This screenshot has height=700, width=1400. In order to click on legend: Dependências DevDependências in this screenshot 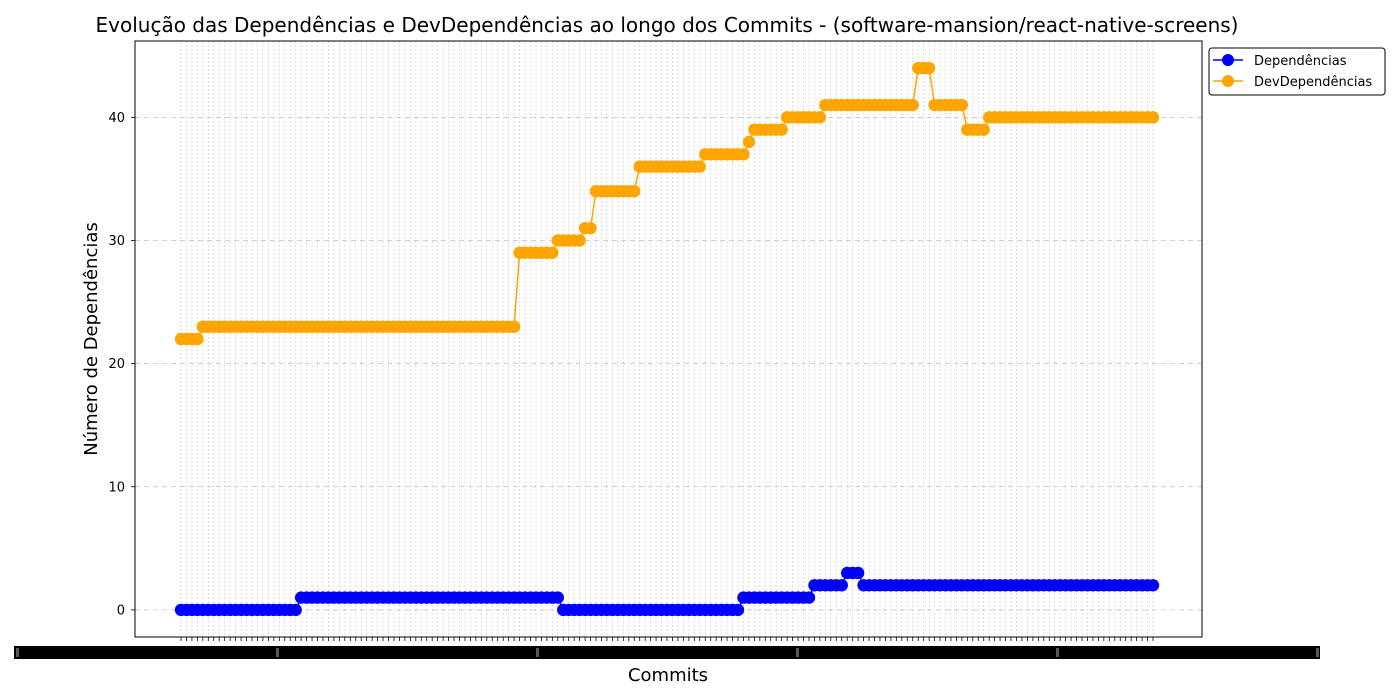, I will do `click(1297, 71)`.